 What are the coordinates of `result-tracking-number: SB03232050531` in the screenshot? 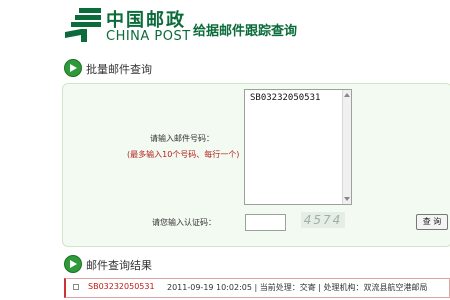 It's located at (121, 286).